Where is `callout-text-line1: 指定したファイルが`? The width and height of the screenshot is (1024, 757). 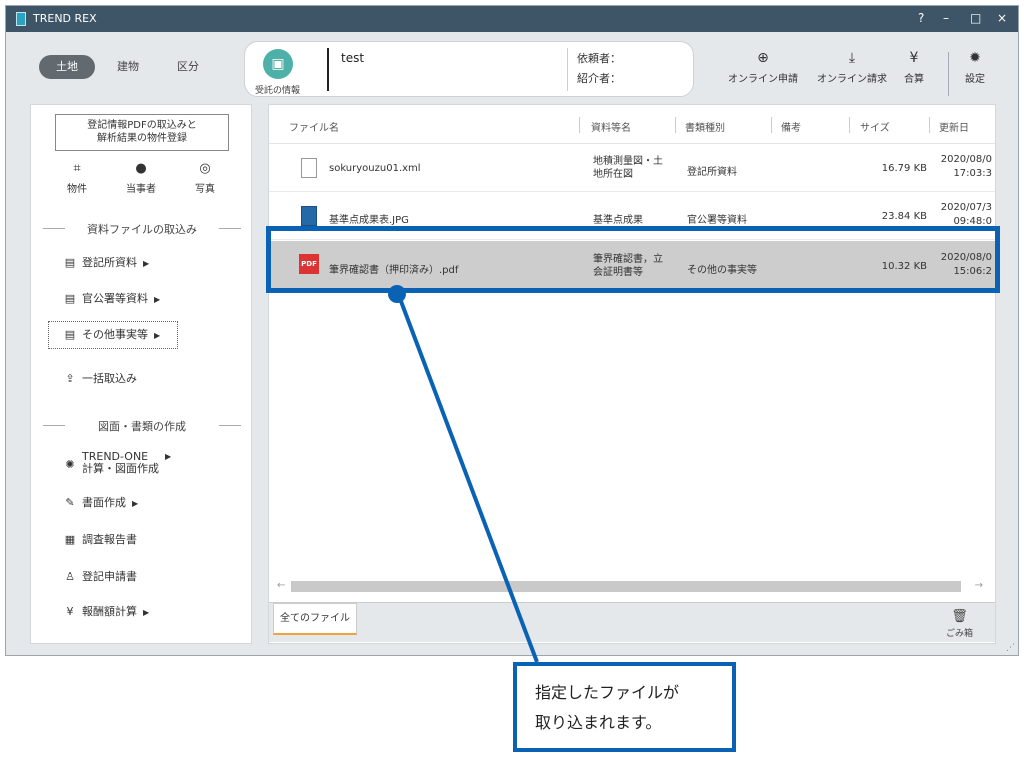
callout-text-line1: 指定したファイルが is located at coordinates (607, 692).